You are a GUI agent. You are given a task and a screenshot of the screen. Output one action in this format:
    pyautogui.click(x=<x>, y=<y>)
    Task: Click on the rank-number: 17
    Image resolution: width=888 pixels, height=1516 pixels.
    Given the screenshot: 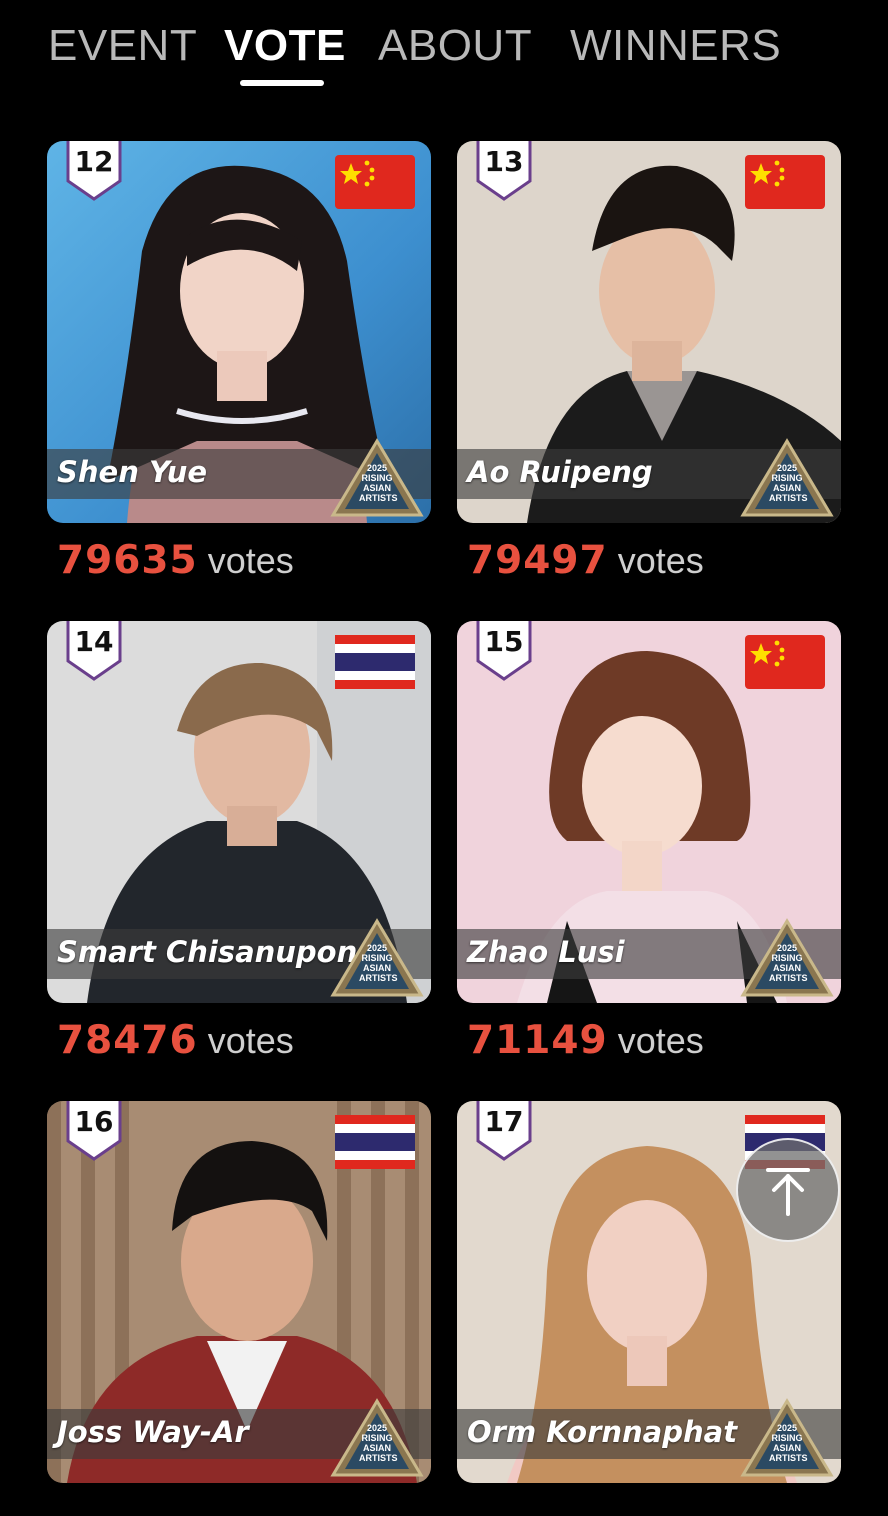 What is the action you would take?
    pyautogui.click(x=504, y=1121)
    